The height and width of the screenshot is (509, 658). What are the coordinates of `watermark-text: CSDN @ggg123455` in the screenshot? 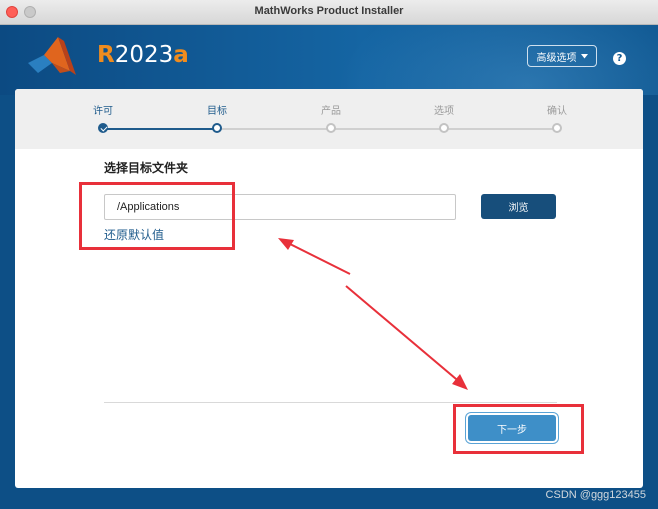 It's located at (595, 495).